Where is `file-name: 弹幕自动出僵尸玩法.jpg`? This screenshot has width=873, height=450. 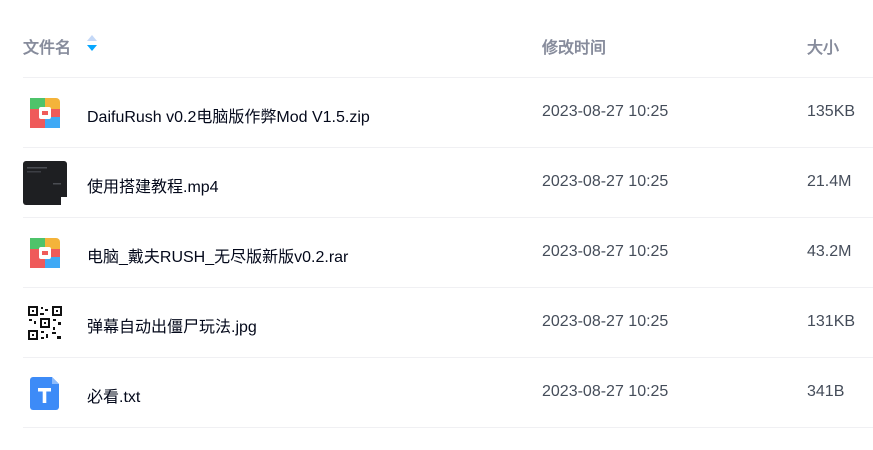
file-name: 弹幕自动出僵尸玩法.jpg is located at coordinates (172, 325).